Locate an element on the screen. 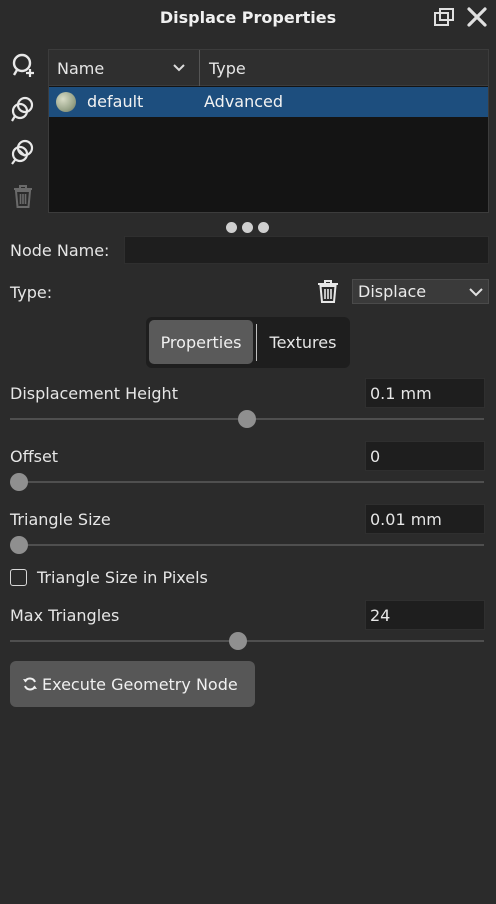  column-separator is located at coordinates (199, 68).